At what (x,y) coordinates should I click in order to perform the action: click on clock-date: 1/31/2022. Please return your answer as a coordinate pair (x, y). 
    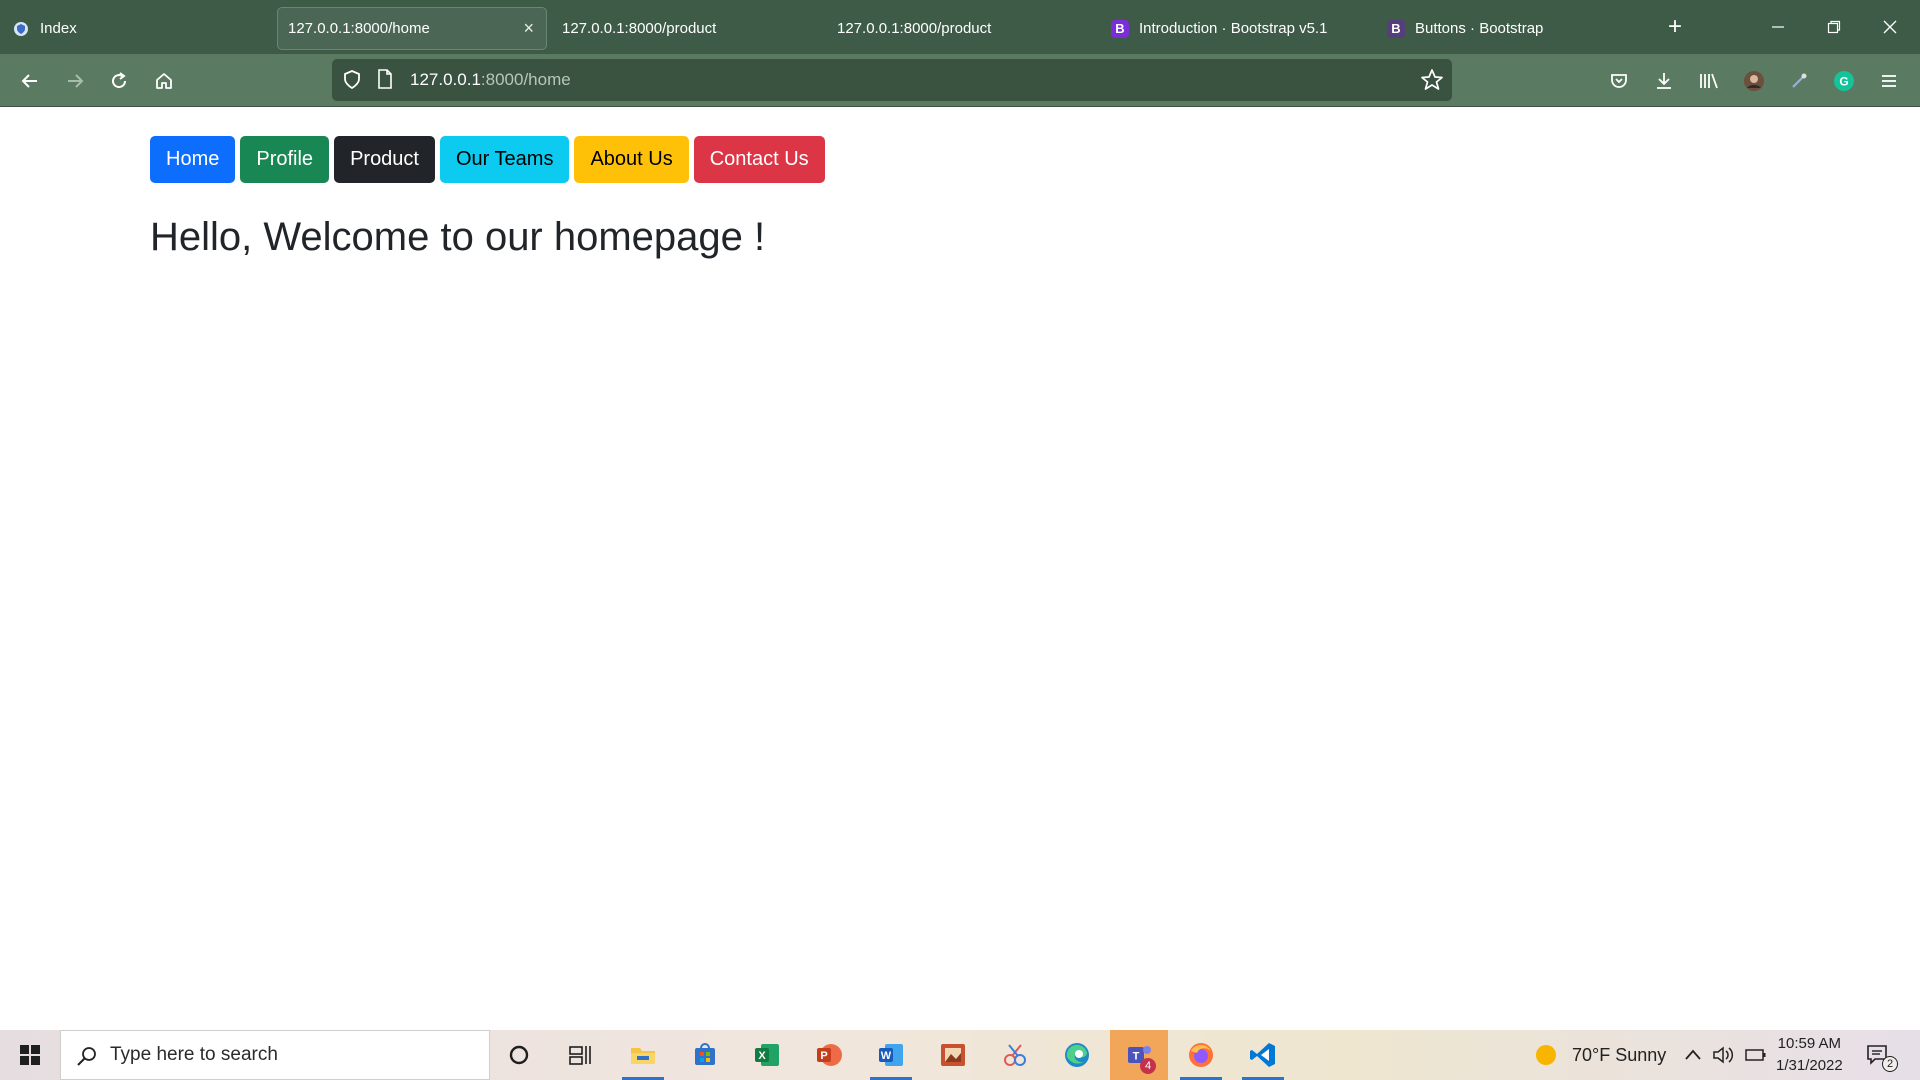
    Looking at the image, I should click on (1809, 1065).